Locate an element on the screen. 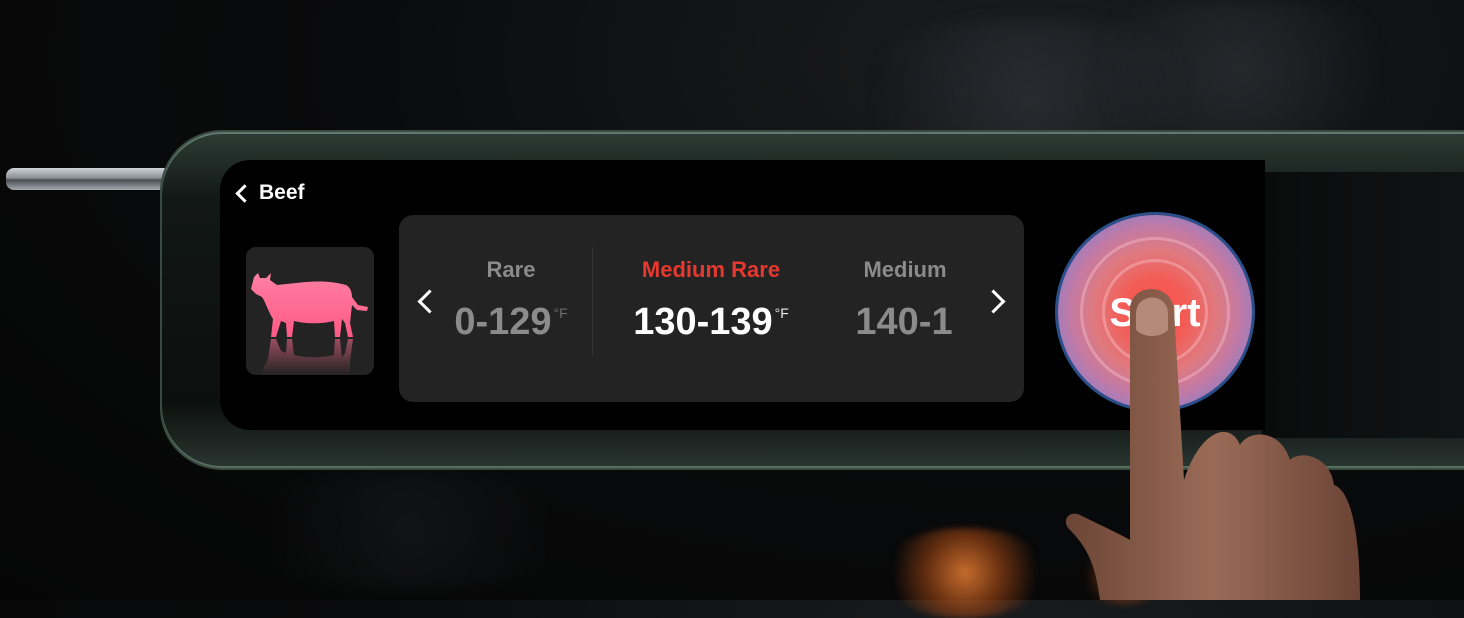  doneness-label-selected: Medium Rare is located at coordinates (711, 269).